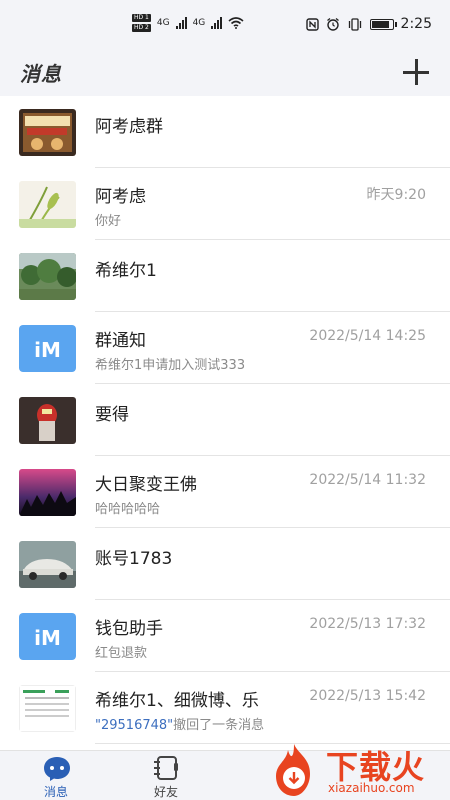  I want to click on conversation-name: 账号1783, so click(134, 559).